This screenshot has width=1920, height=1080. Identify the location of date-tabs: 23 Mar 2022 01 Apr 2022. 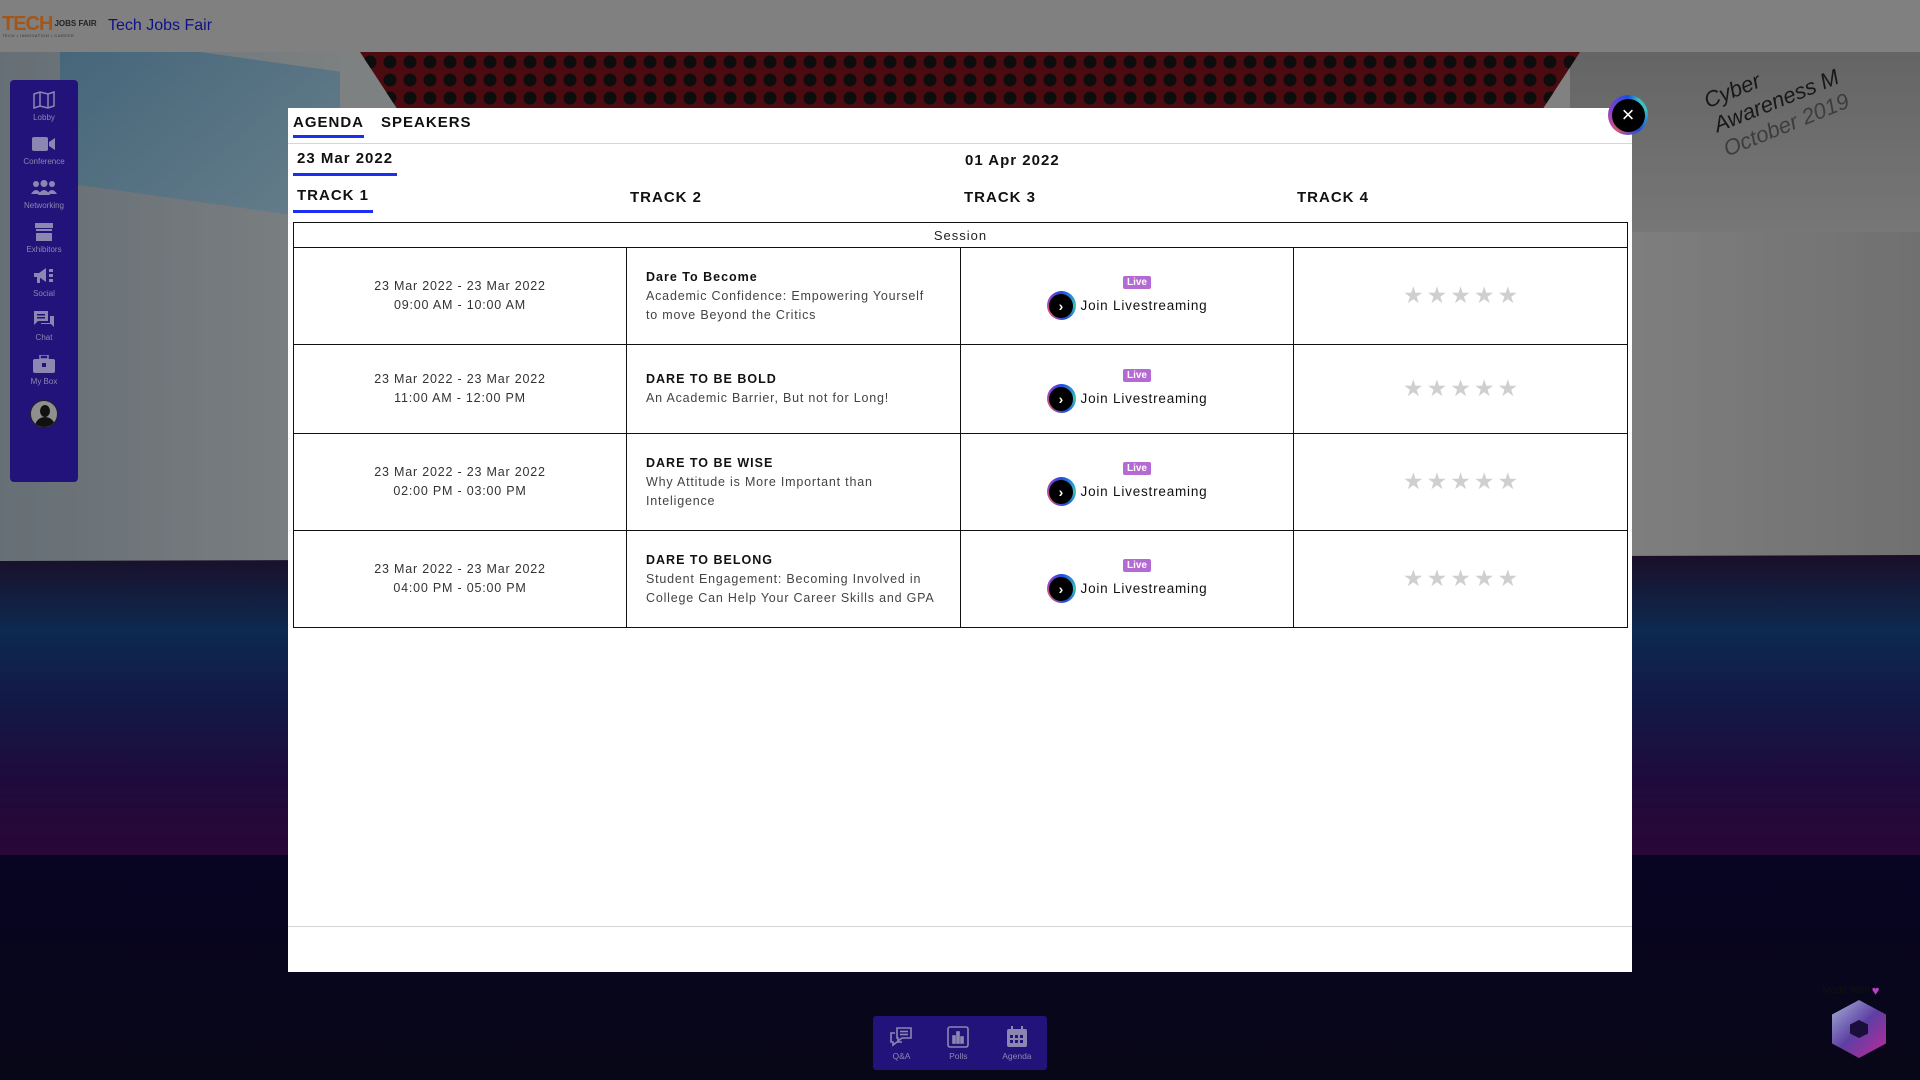
(960, 164).